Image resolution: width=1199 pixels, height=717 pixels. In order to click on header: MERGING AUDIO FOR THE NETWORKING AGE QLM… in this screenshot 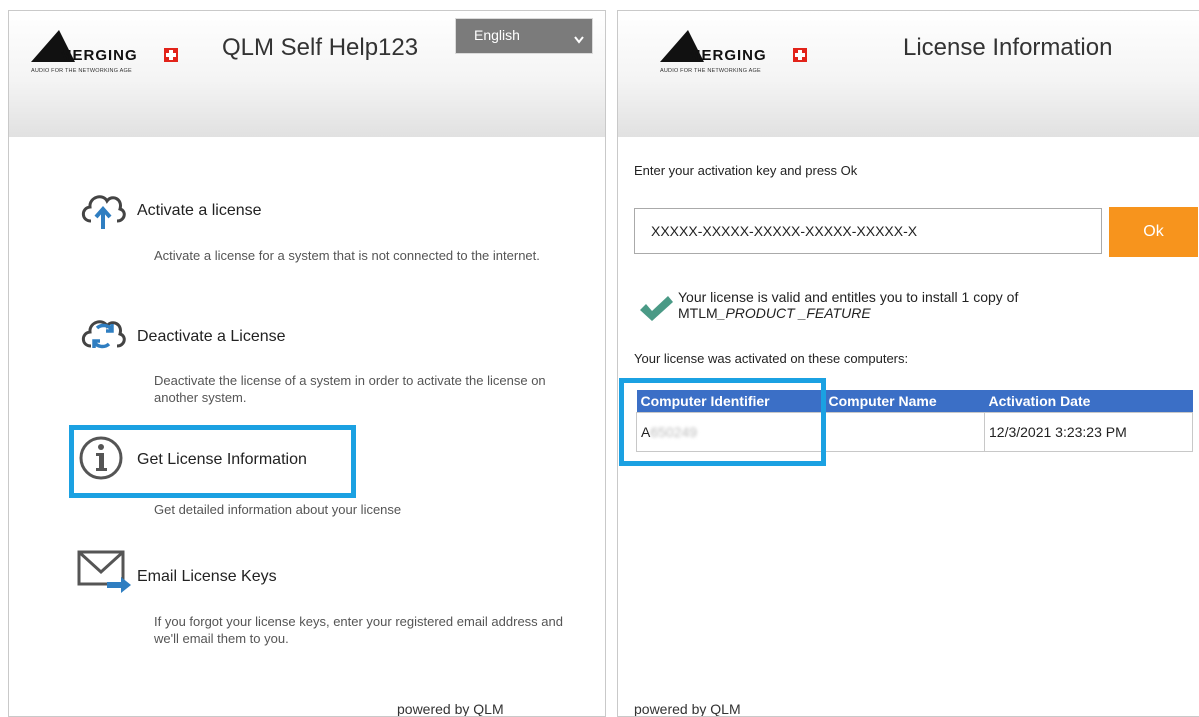, I will do `click(307, 74)`.